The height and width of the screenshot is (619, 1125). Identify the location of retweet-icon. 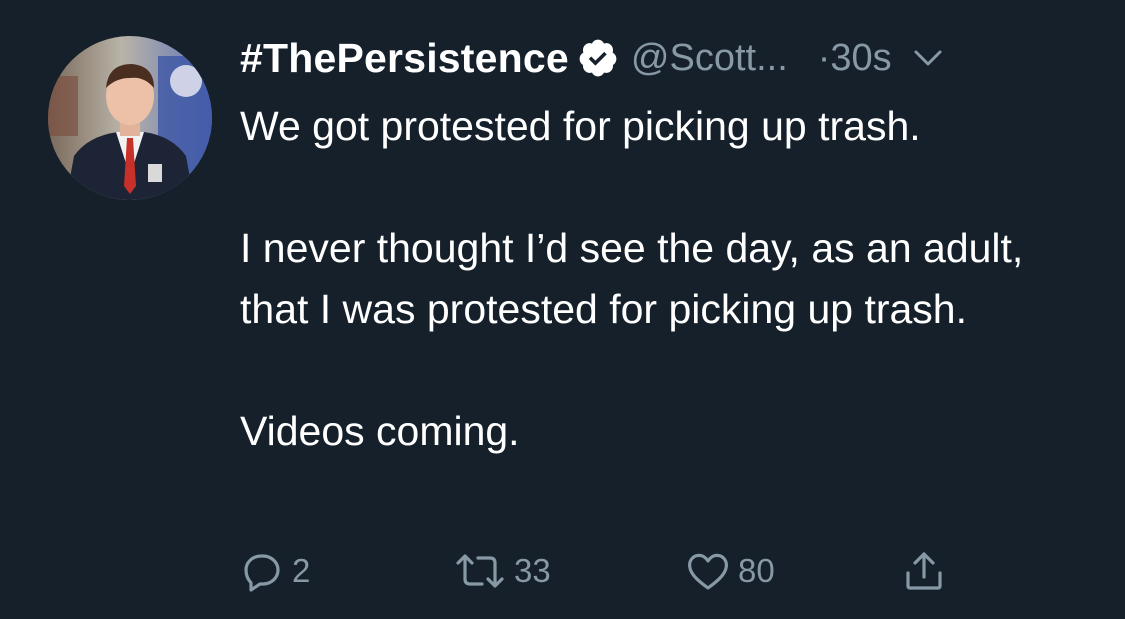
(480, 571).